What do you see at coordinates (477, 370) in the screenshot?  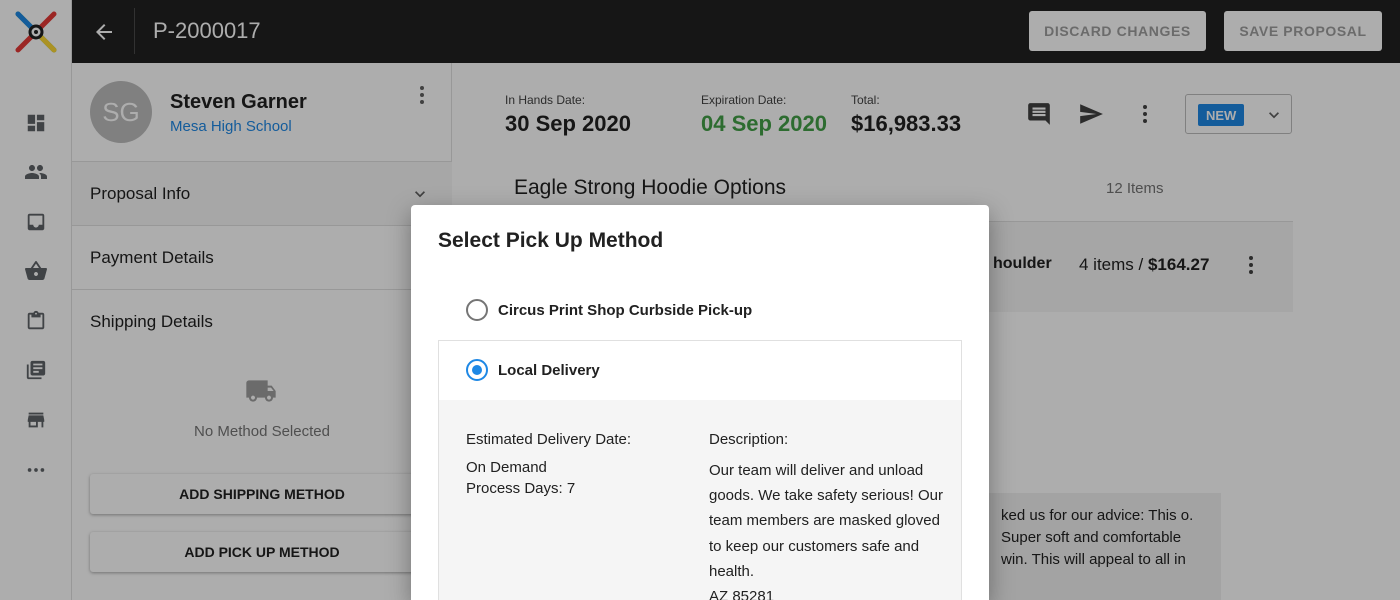 I see `local-delivery-radio` at bounding box center [477, 370].